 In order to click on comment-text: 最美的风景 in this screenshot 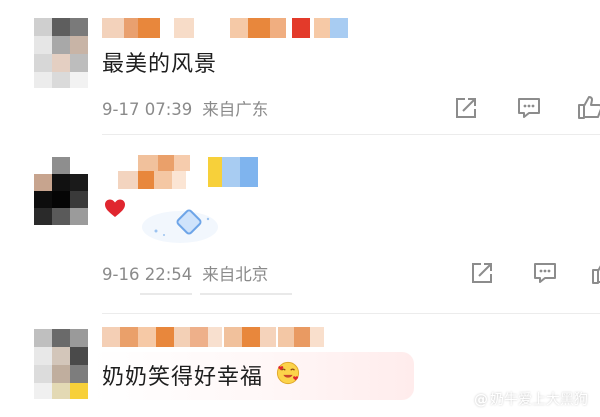, I will do `click(160, 64)`.